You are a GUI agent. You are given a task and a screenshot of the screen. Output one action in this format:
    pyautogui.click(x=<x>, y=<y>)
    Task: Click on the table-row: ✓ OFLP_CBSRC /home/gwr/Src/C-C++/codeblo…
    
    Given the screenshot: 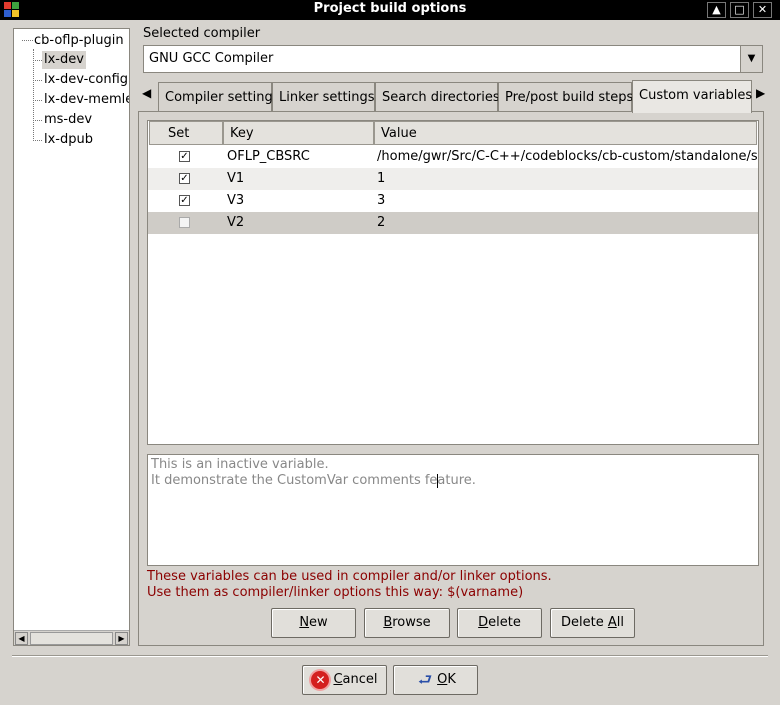 What is the action you would take?
    pyautogui.click(x=453, y=157)
    